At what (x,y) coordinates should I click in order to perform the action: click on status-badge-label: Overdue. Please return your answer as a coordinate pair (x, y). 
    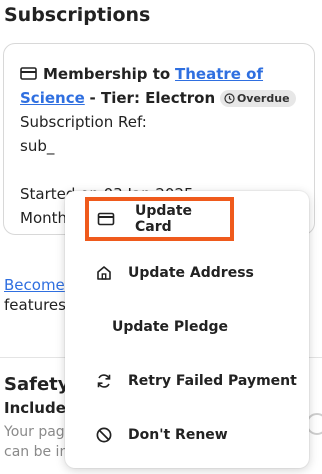
    Looking at the image, I should click on (263, 98).